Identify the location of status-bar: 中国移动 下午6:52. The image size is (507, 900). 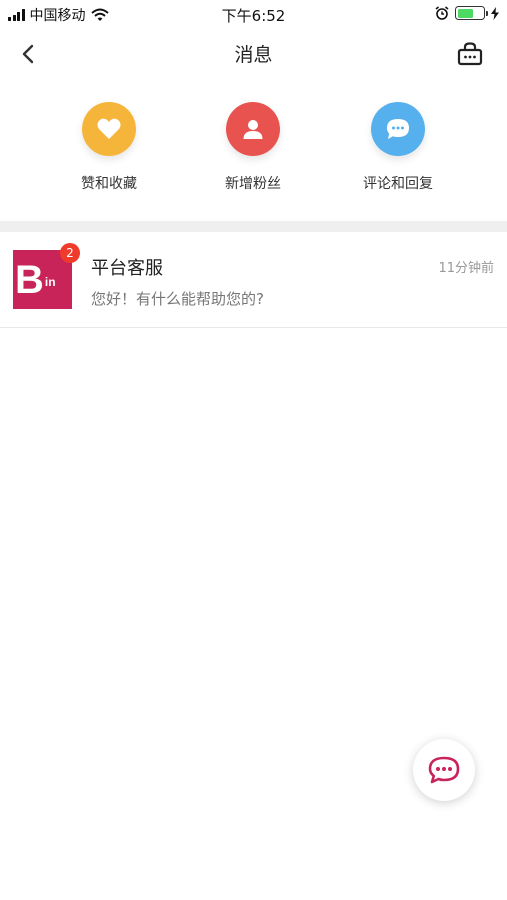
(253, 14).